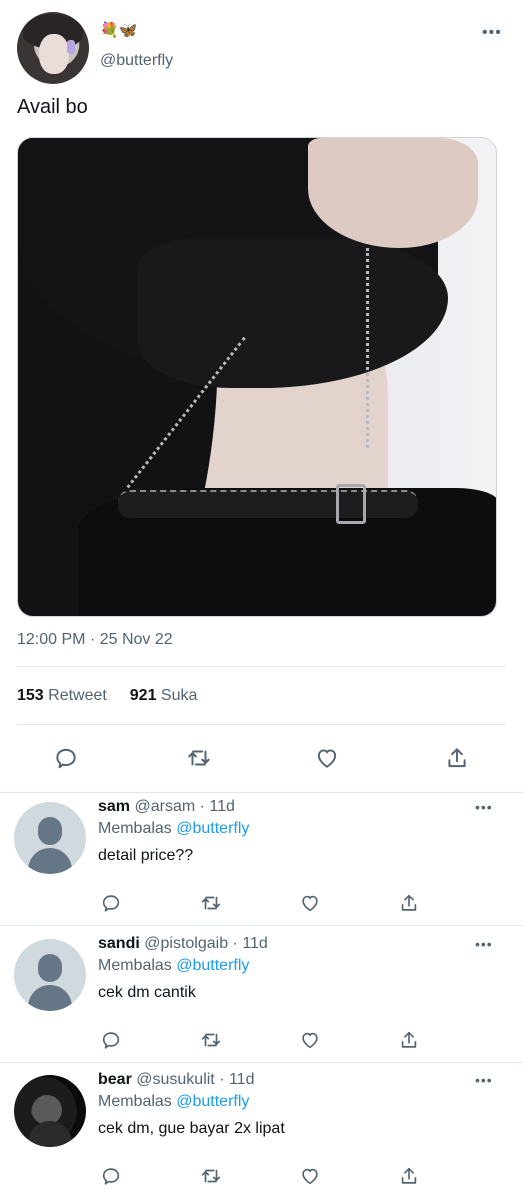 The width and height of the screenshot is (523, 1200). What do you see at coordinates (261, 760) in the screenshot?
I see `tweet-actions` at bounding box center [261, 760].